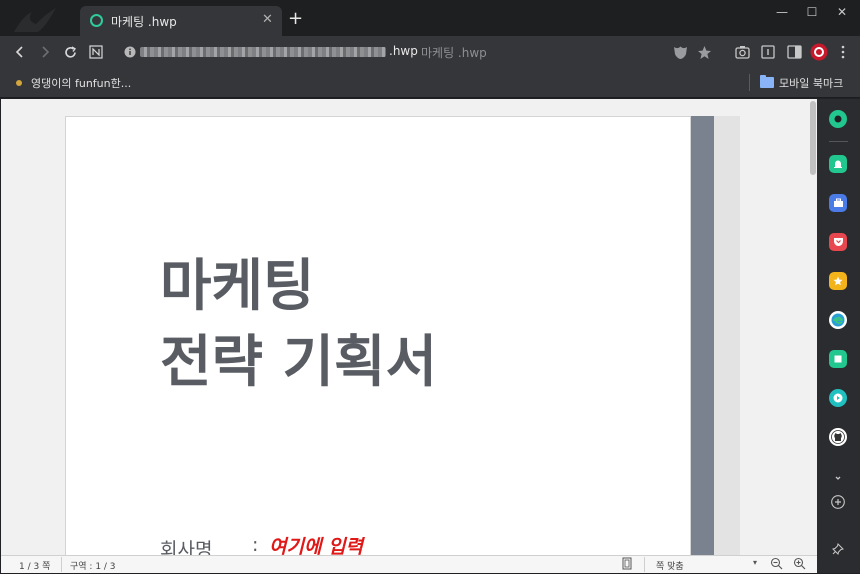 This screenshot has width=860, height=574. I want to click on bookmark-star-button, so click(704, 52).